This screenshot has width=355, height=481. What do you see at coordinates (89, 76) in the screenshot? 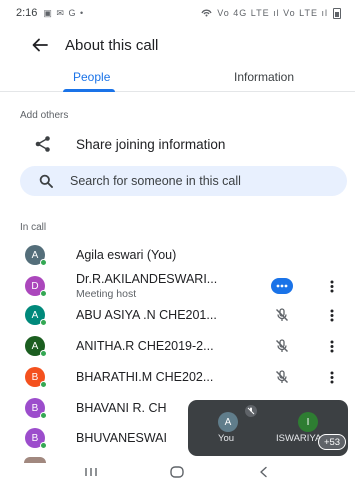
I see `tab-people: People` at bounding box center [89, 76].